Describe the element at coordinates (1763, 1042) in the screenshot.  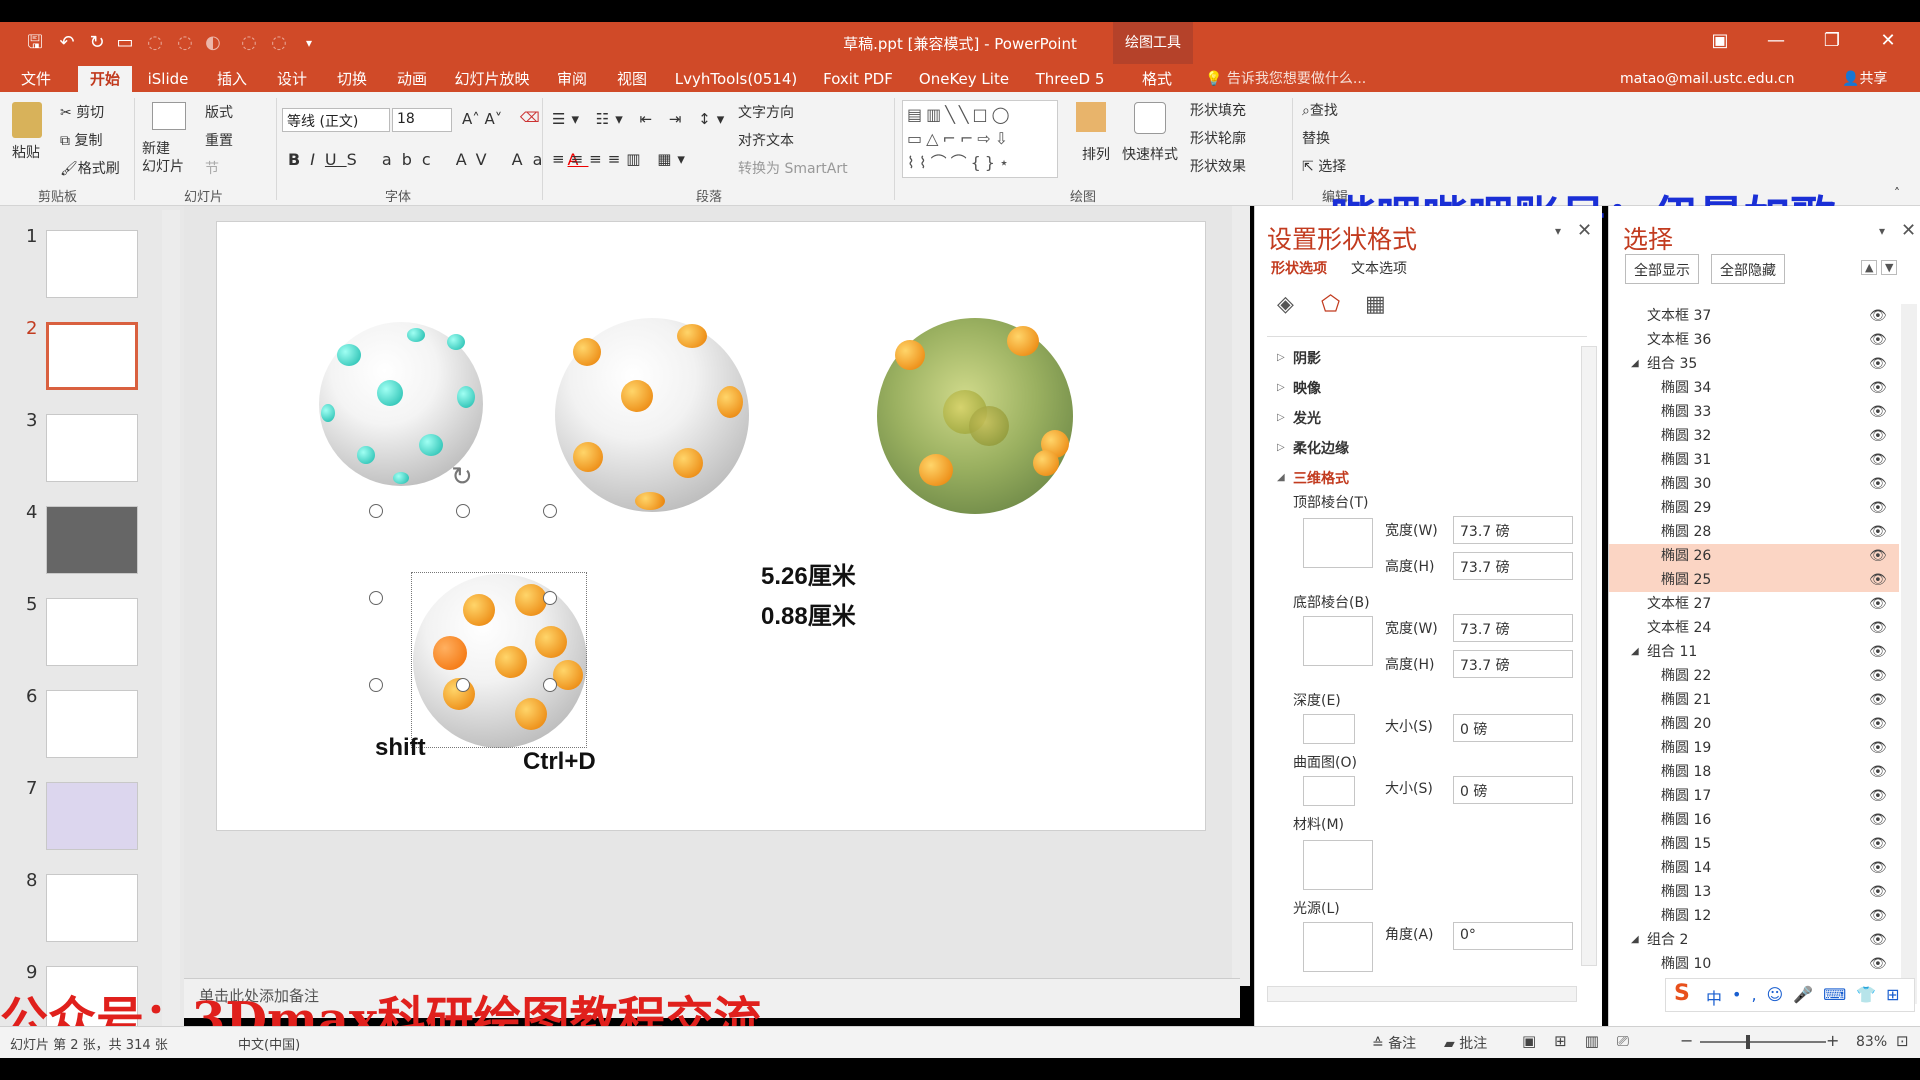
I see `zoom-slider` at that location.